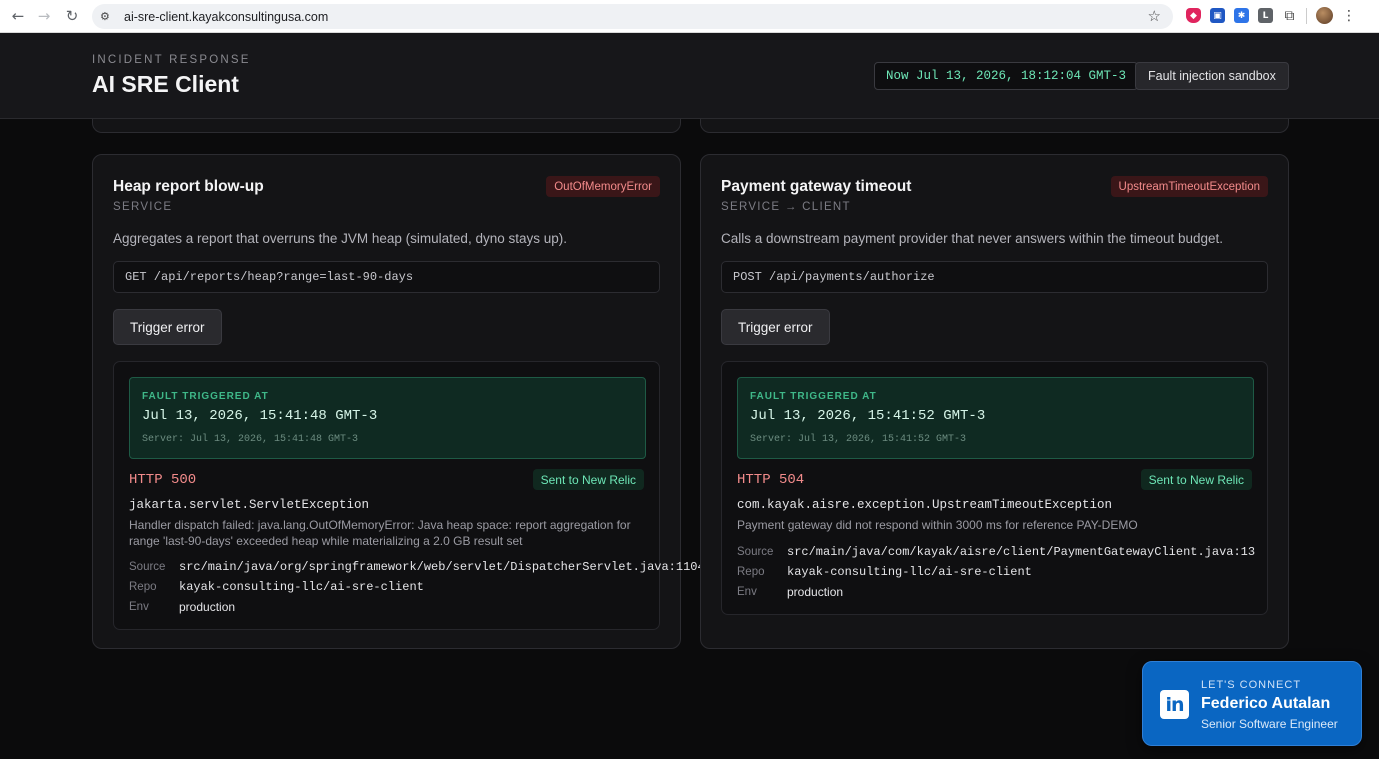 The image size is (1379, 759). What do you see at coordinates (1324, 15) in the screenshot?
I see `profile-avatar` at bounding box center [1324, 15].